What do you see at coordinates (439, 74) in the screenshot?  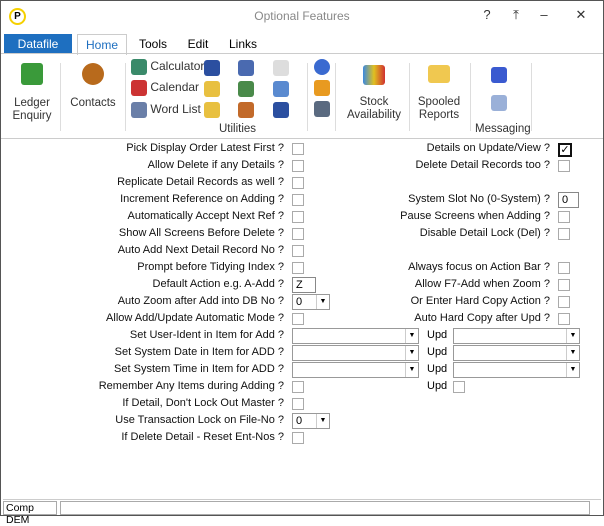 I see `folder-icon` at bounding box center [439, 74].